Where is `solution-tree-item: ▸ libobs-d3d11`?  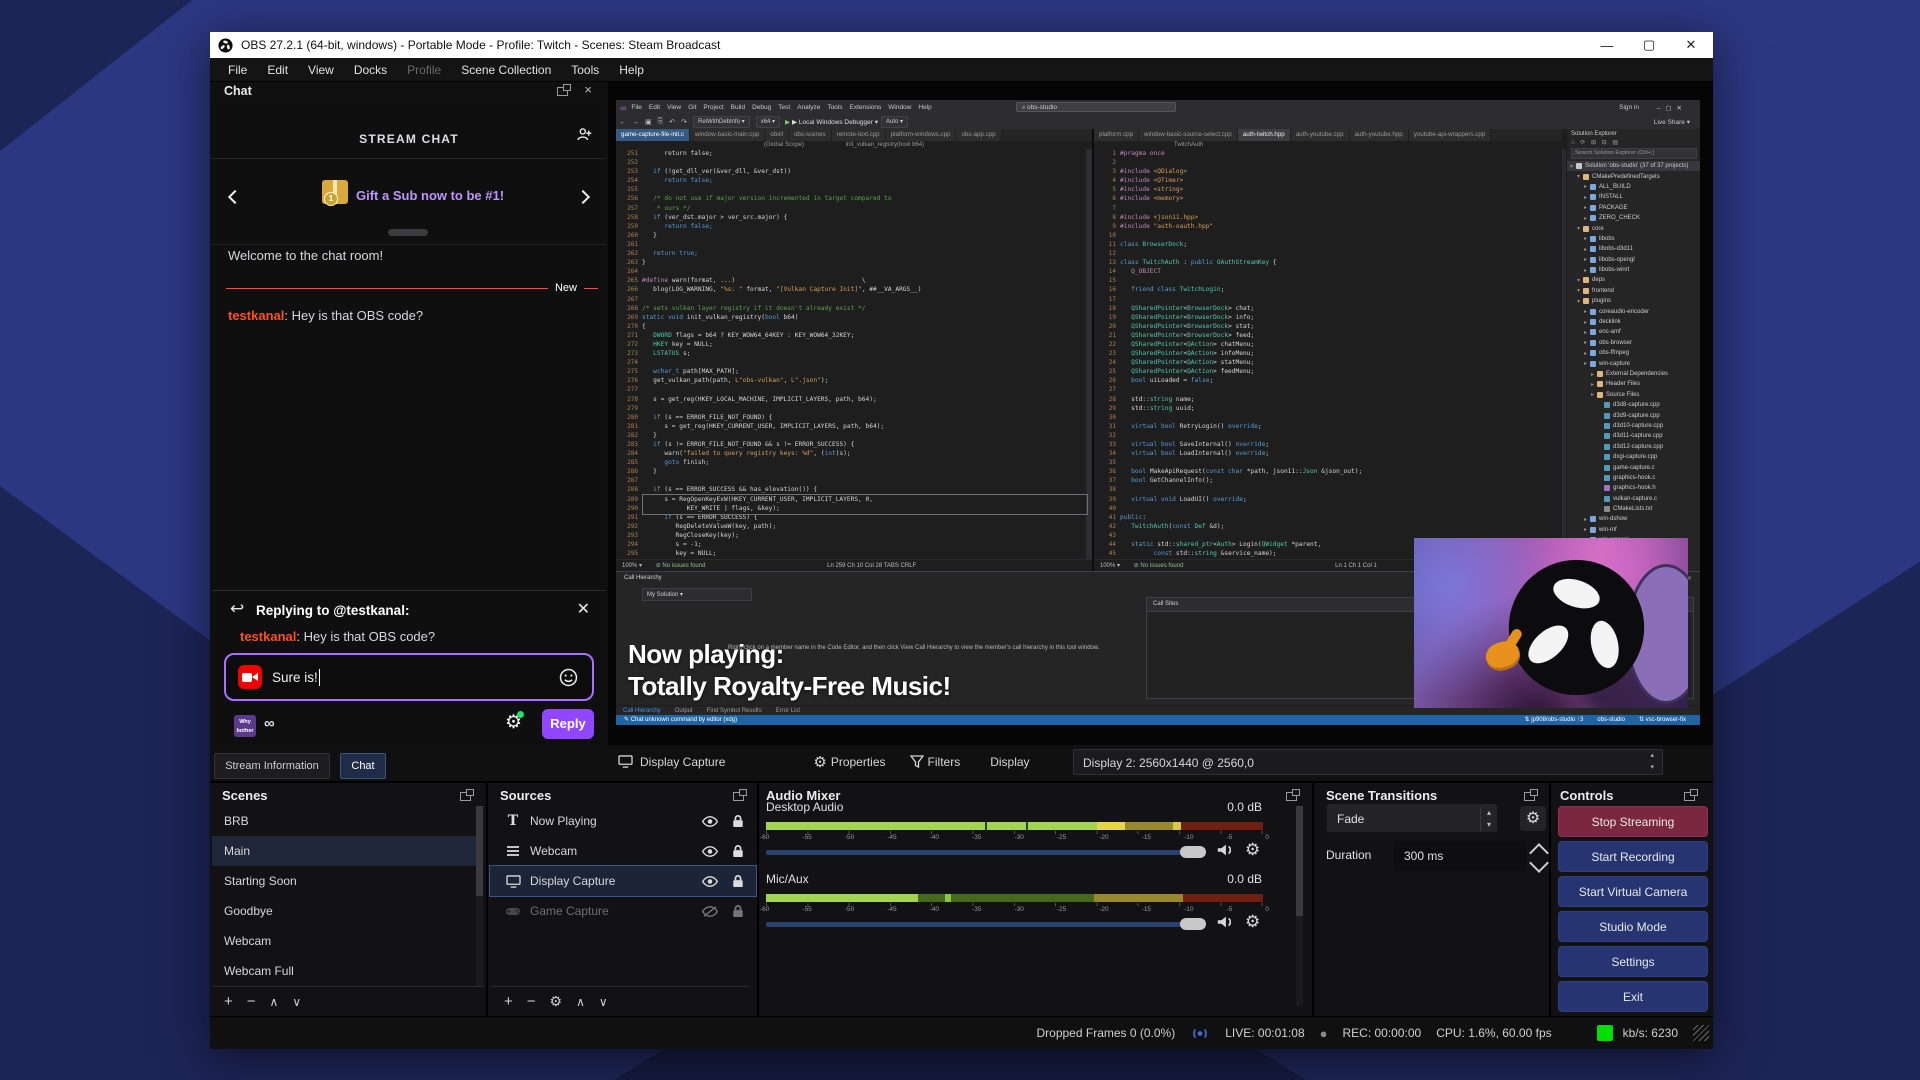 solution-tree-item: ▸ libobs-d3d11 is located at coordinates (1633, 249).